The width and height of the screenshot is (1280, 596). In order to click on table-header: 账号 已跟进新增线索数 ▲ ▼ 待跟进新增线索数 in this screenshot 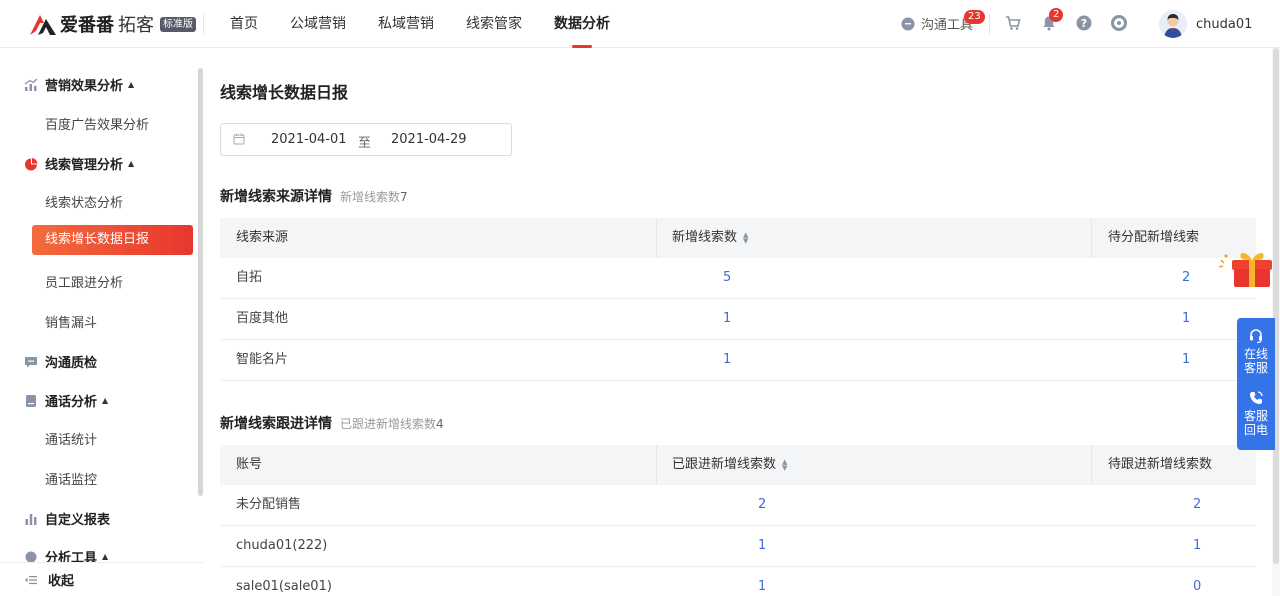, I will do `click(738, 465)`.